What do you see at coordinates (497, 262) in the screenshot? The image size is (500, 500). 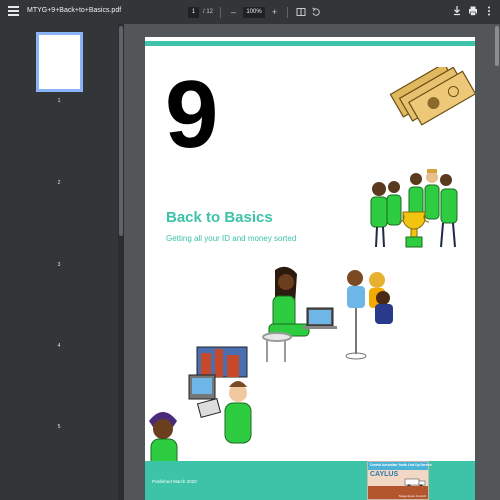 I see `viewer-scrollbar` at bounding box center [497, 262].